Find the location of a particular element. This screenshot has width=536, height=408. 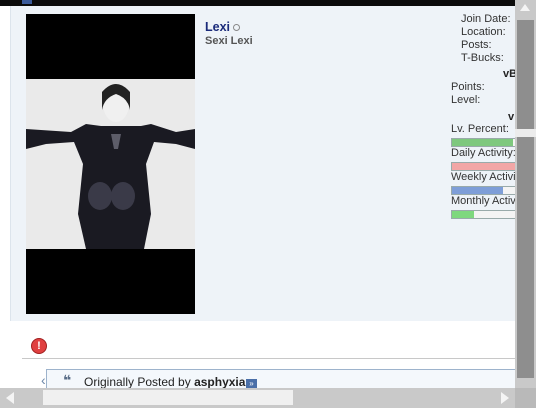

monthly-activity-bar is located at coordinates (484, 214).